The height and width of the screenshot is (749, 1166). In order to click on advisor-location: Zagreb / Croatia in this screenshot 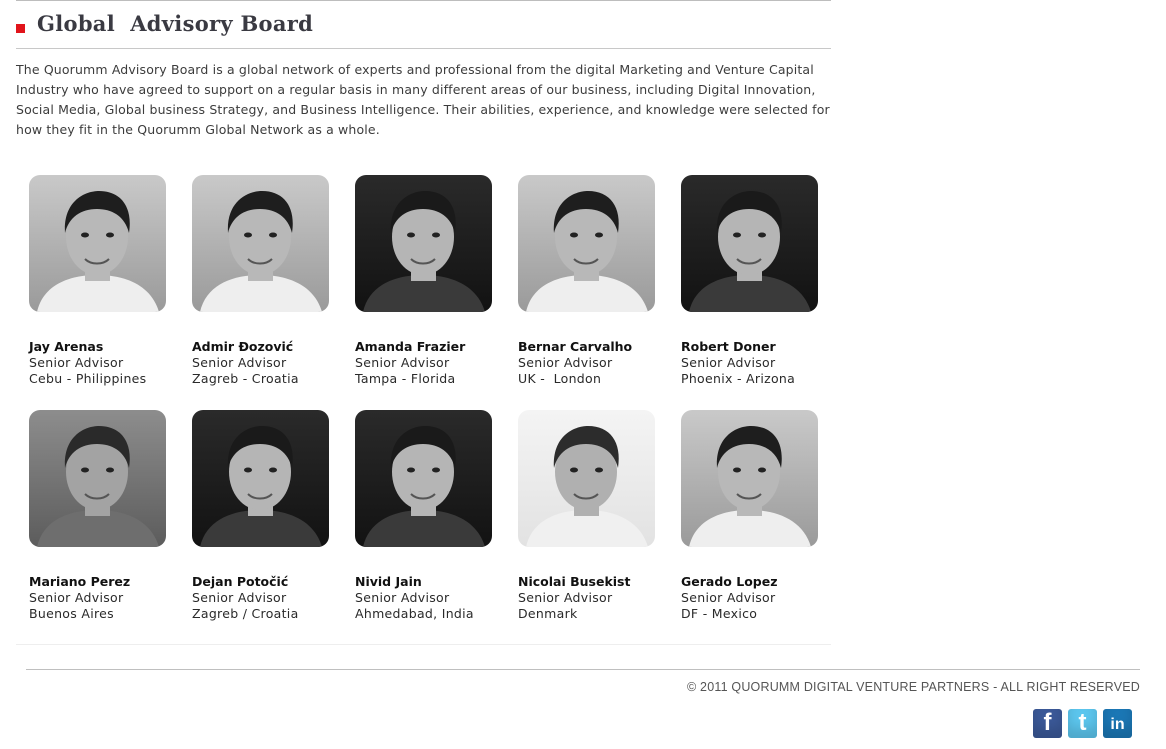, I will do `click(245, 613)`.